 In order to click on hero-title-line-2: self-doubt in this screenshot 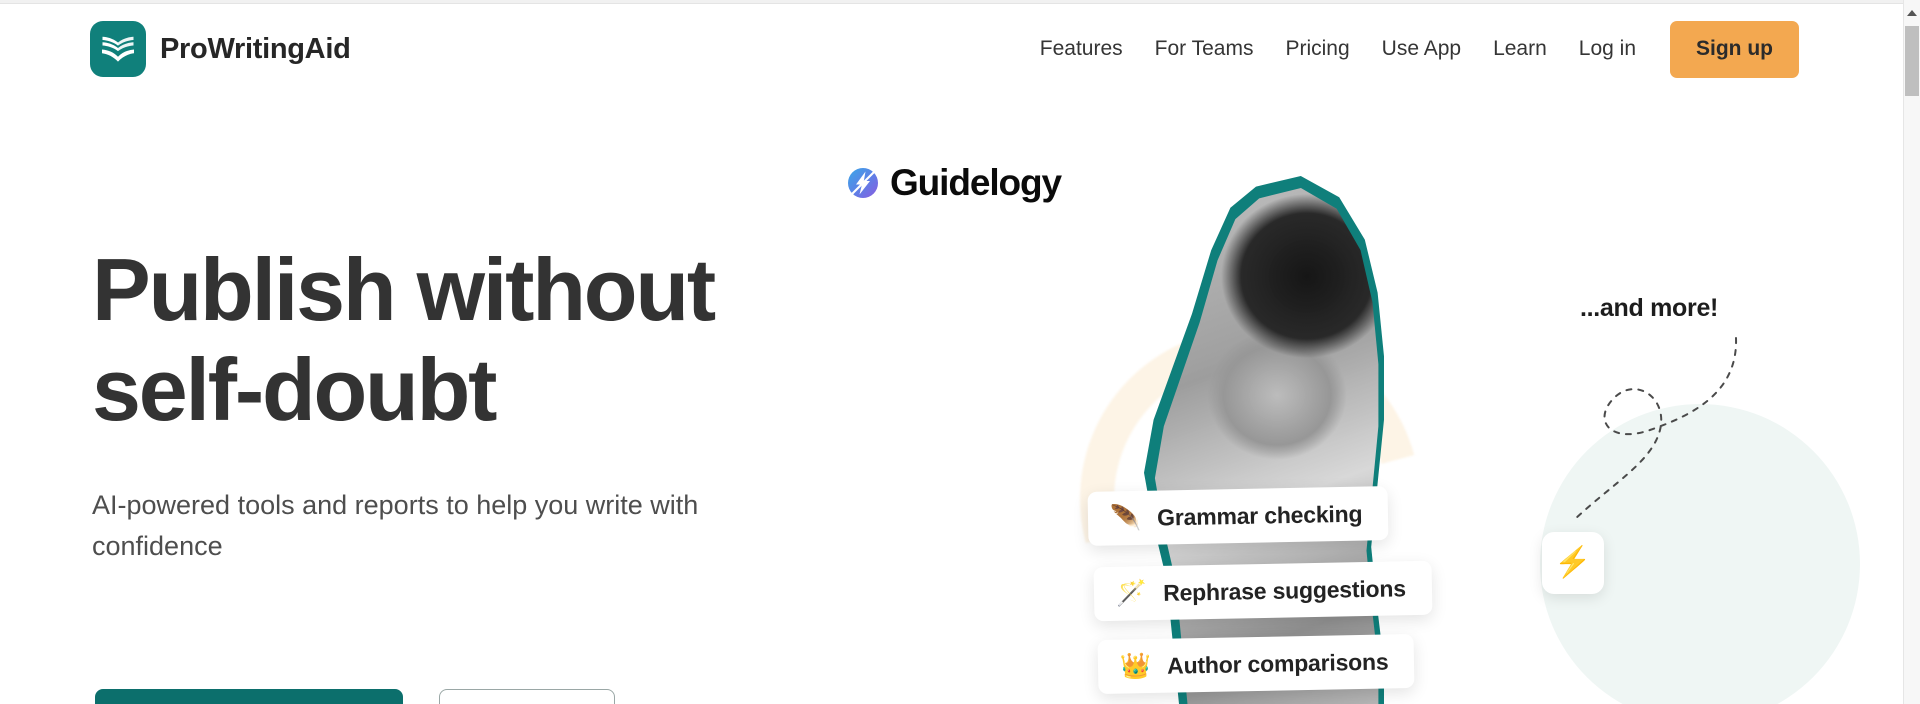, I will do `click(294, 390)`.